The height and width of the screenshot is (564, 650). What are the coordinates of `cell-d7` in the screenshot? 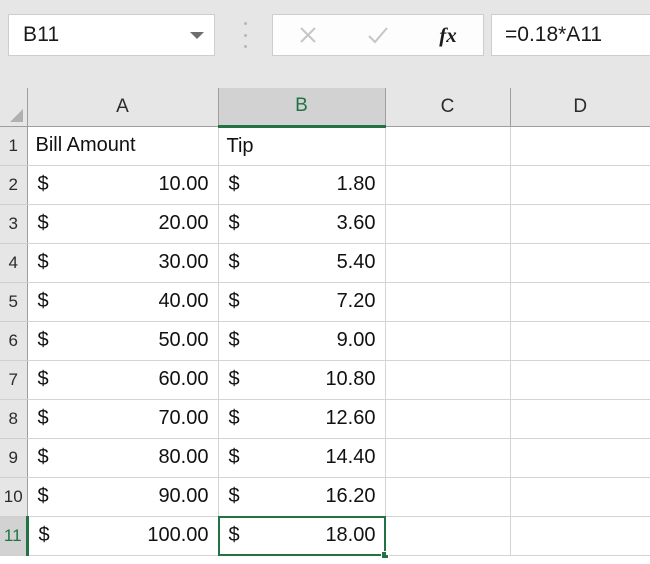 It's located at (580, 380).